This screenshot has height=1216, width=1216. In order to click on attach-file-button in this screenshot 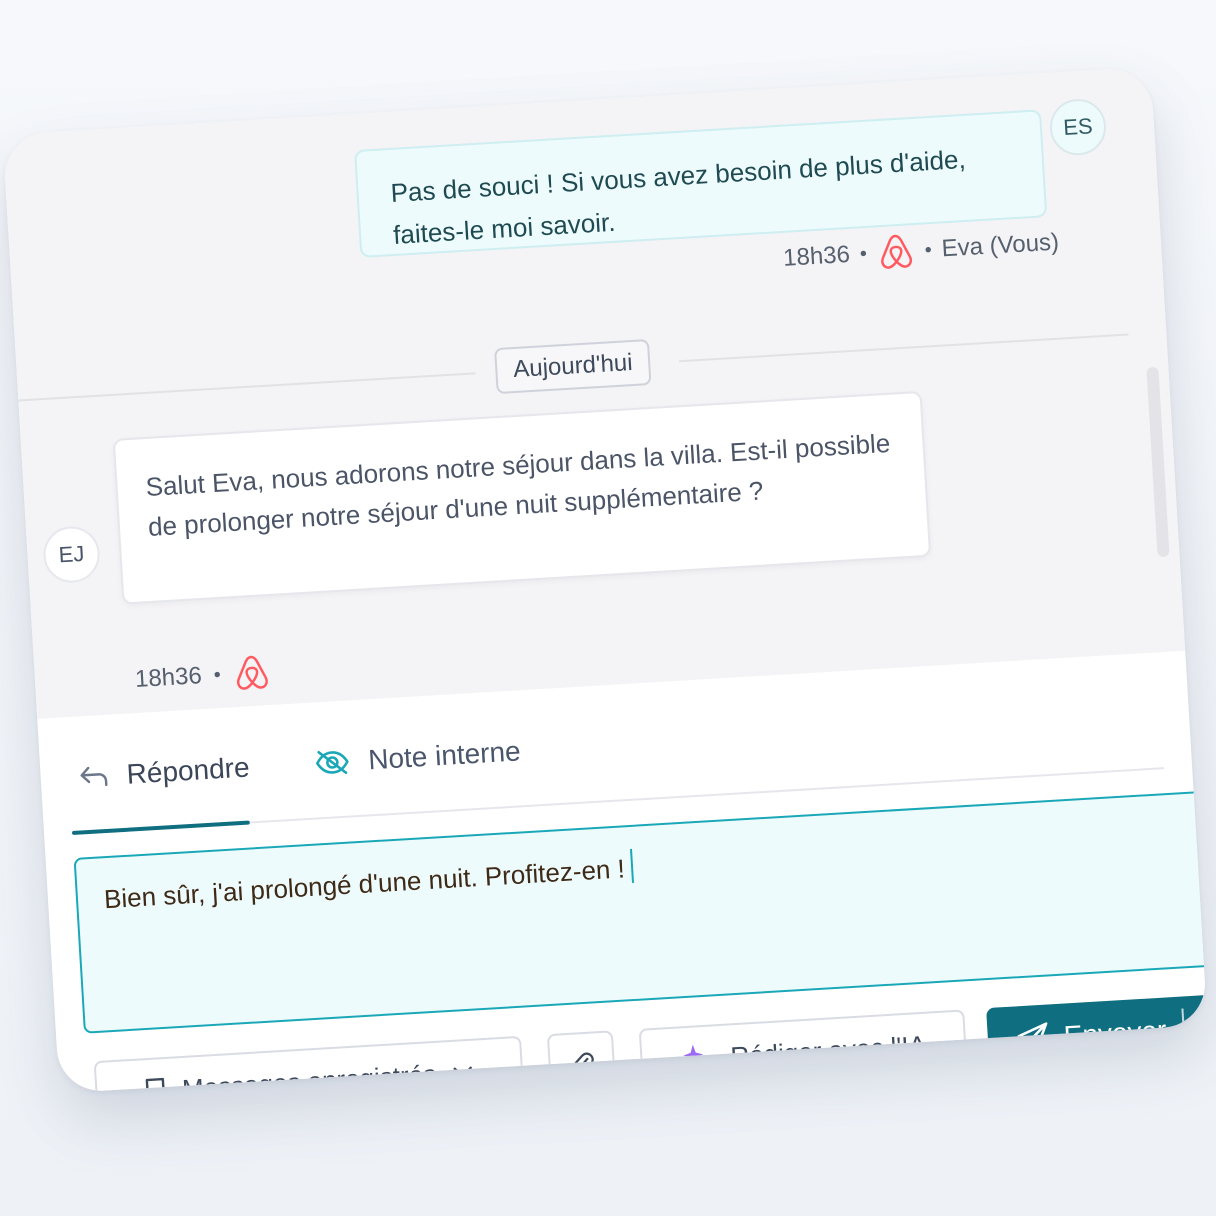, I will do `click(581, 1062)`.